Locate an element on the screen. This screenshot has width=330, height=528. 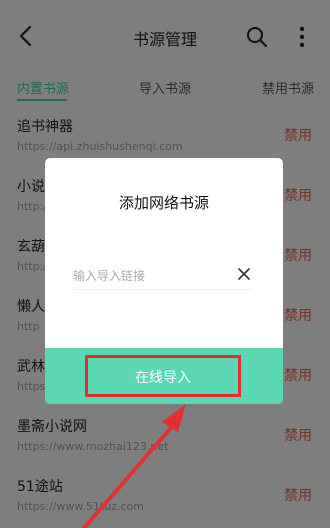
online-import-button: 在线导入 is located at coordinates (163, 376).